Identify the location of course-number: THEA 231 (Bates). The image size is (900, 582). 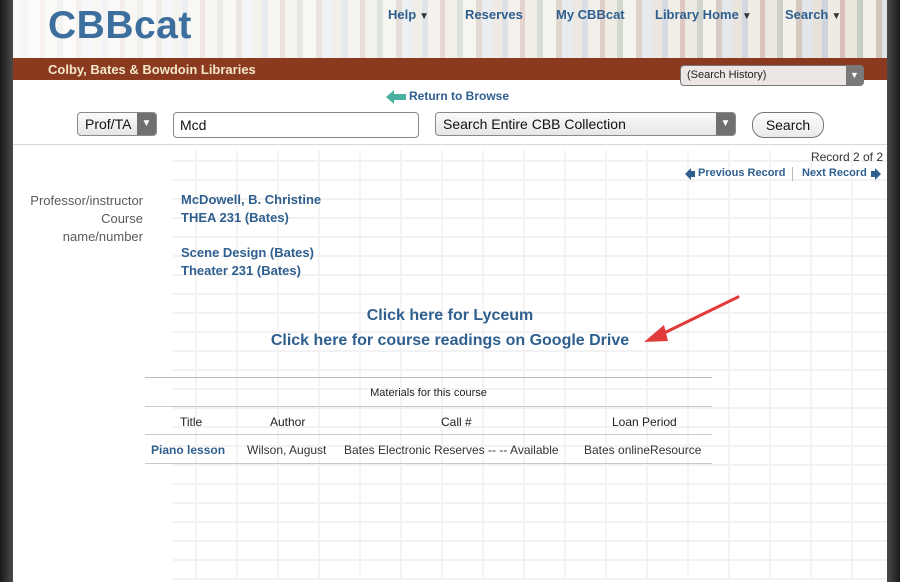
(235, 217).